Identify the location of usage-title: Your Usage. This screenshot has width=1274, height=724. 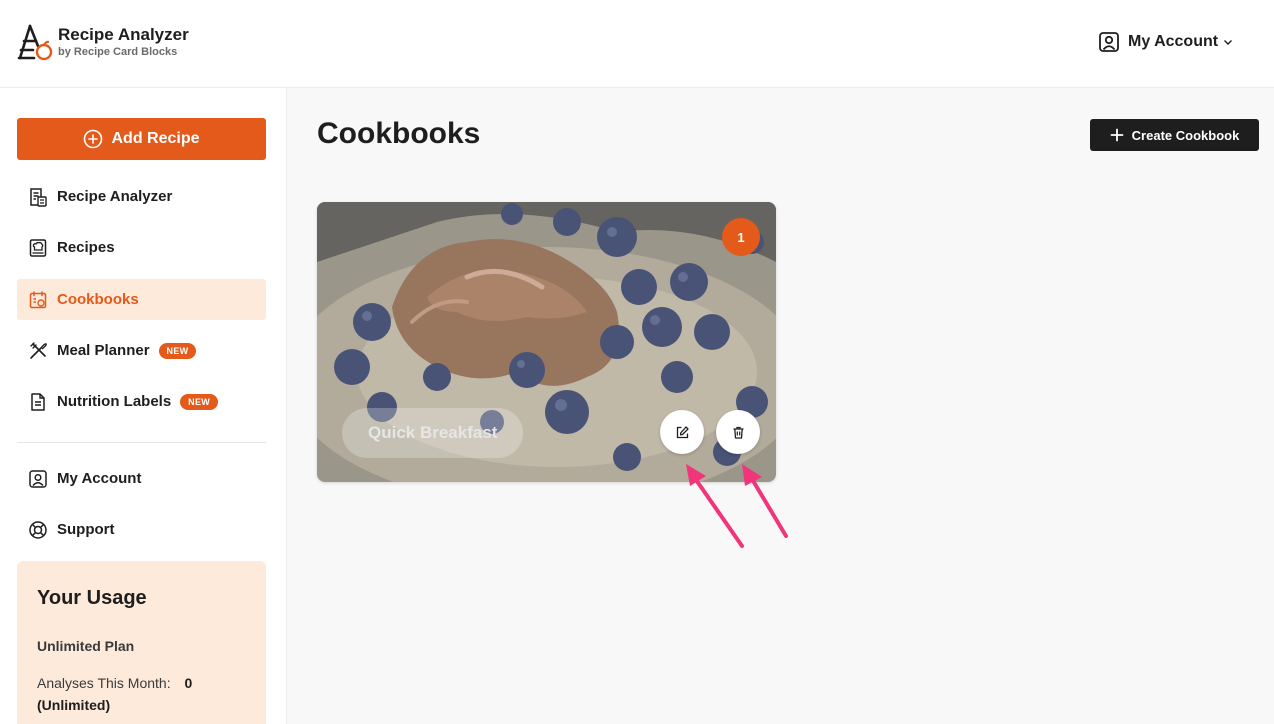
(92, 598).